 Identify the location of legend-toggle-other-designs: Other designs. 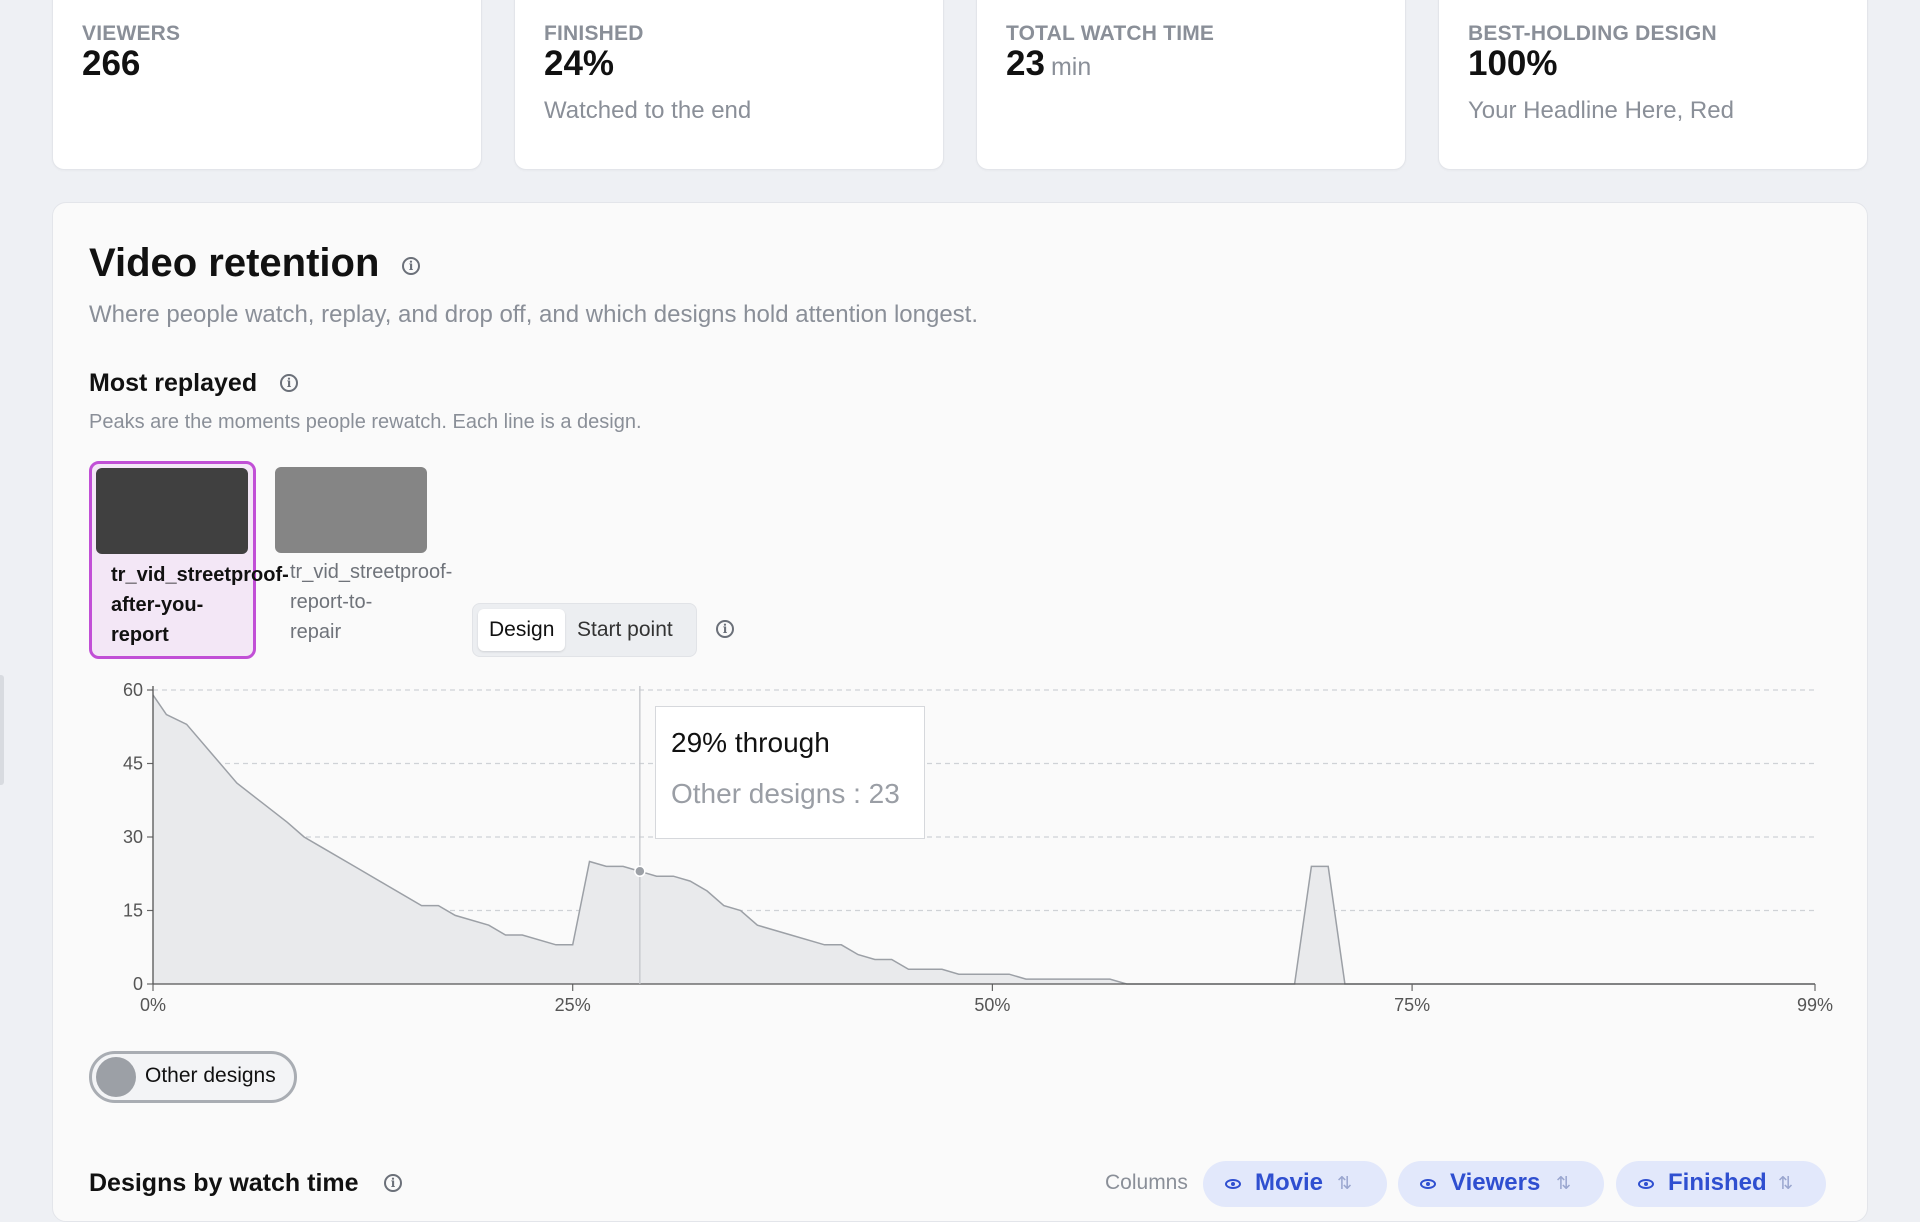
(193, 1077).